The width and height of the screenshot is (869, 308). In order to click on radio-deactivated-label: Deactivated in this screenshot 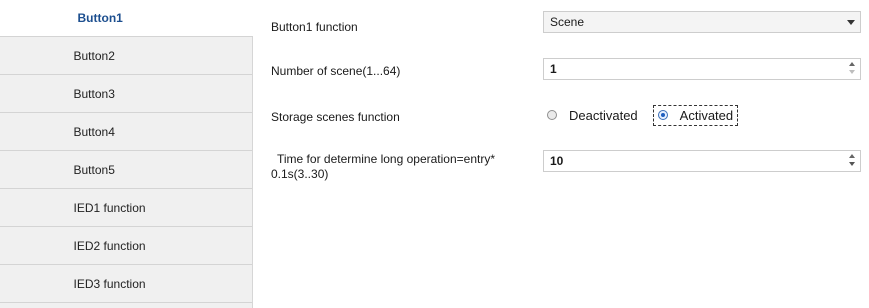, I will do `click(603, 115)`.